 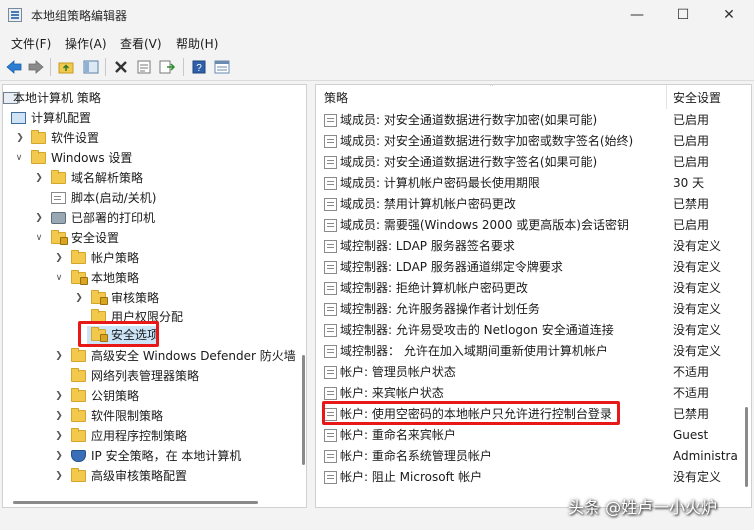 I want to click on tree-item-windows-defender-firewall: ❯ 高级安全 Windows Defender 防火墙, so click(x=151, y=356).